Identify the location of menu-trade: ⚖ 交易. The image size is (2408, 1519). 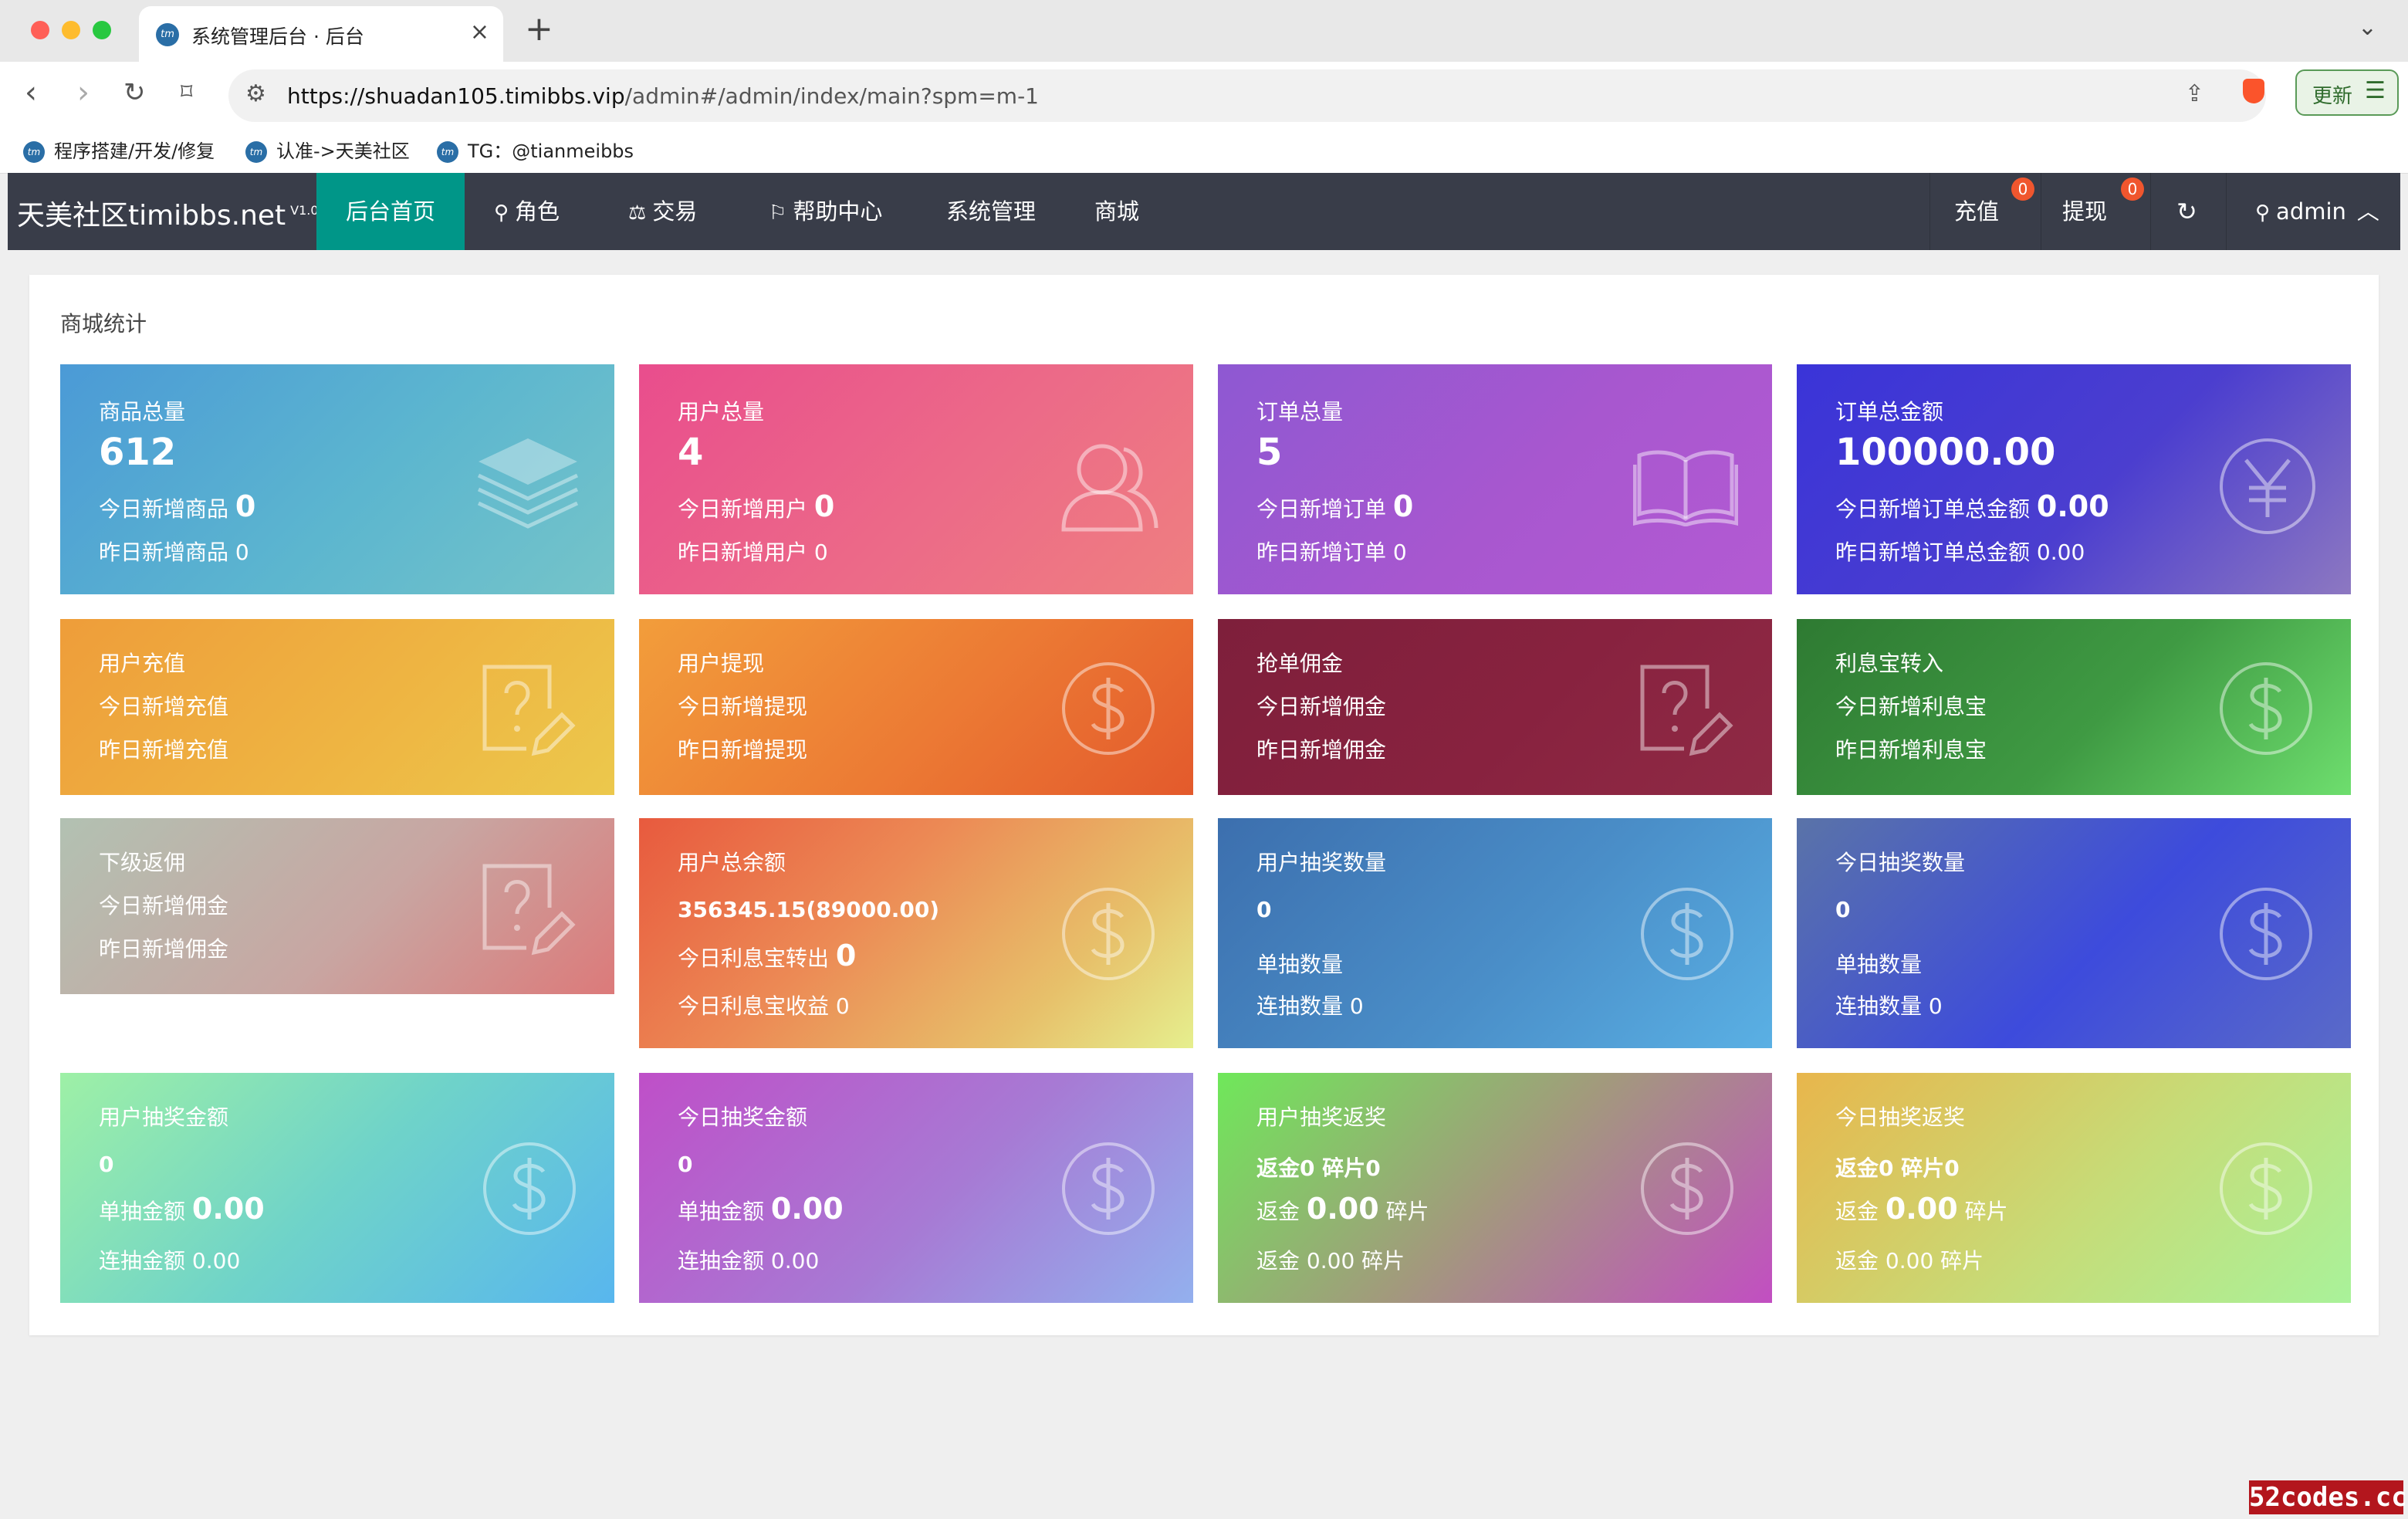
(662, 211).